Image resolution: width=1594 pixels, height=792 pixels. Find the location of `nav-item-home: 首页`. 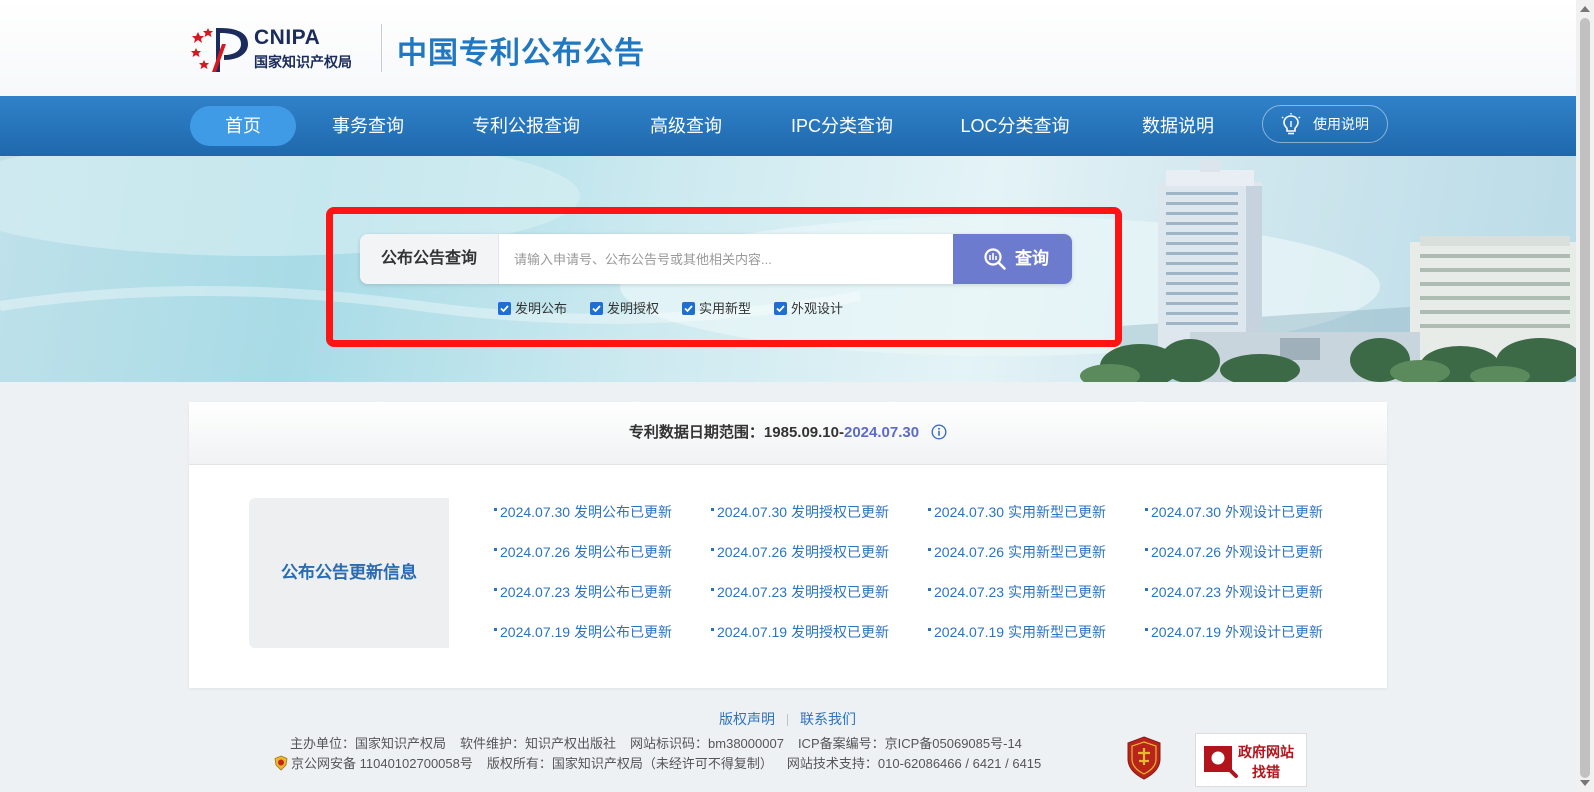

nav-item-home: 首页 is located at coordinates (243, 126).